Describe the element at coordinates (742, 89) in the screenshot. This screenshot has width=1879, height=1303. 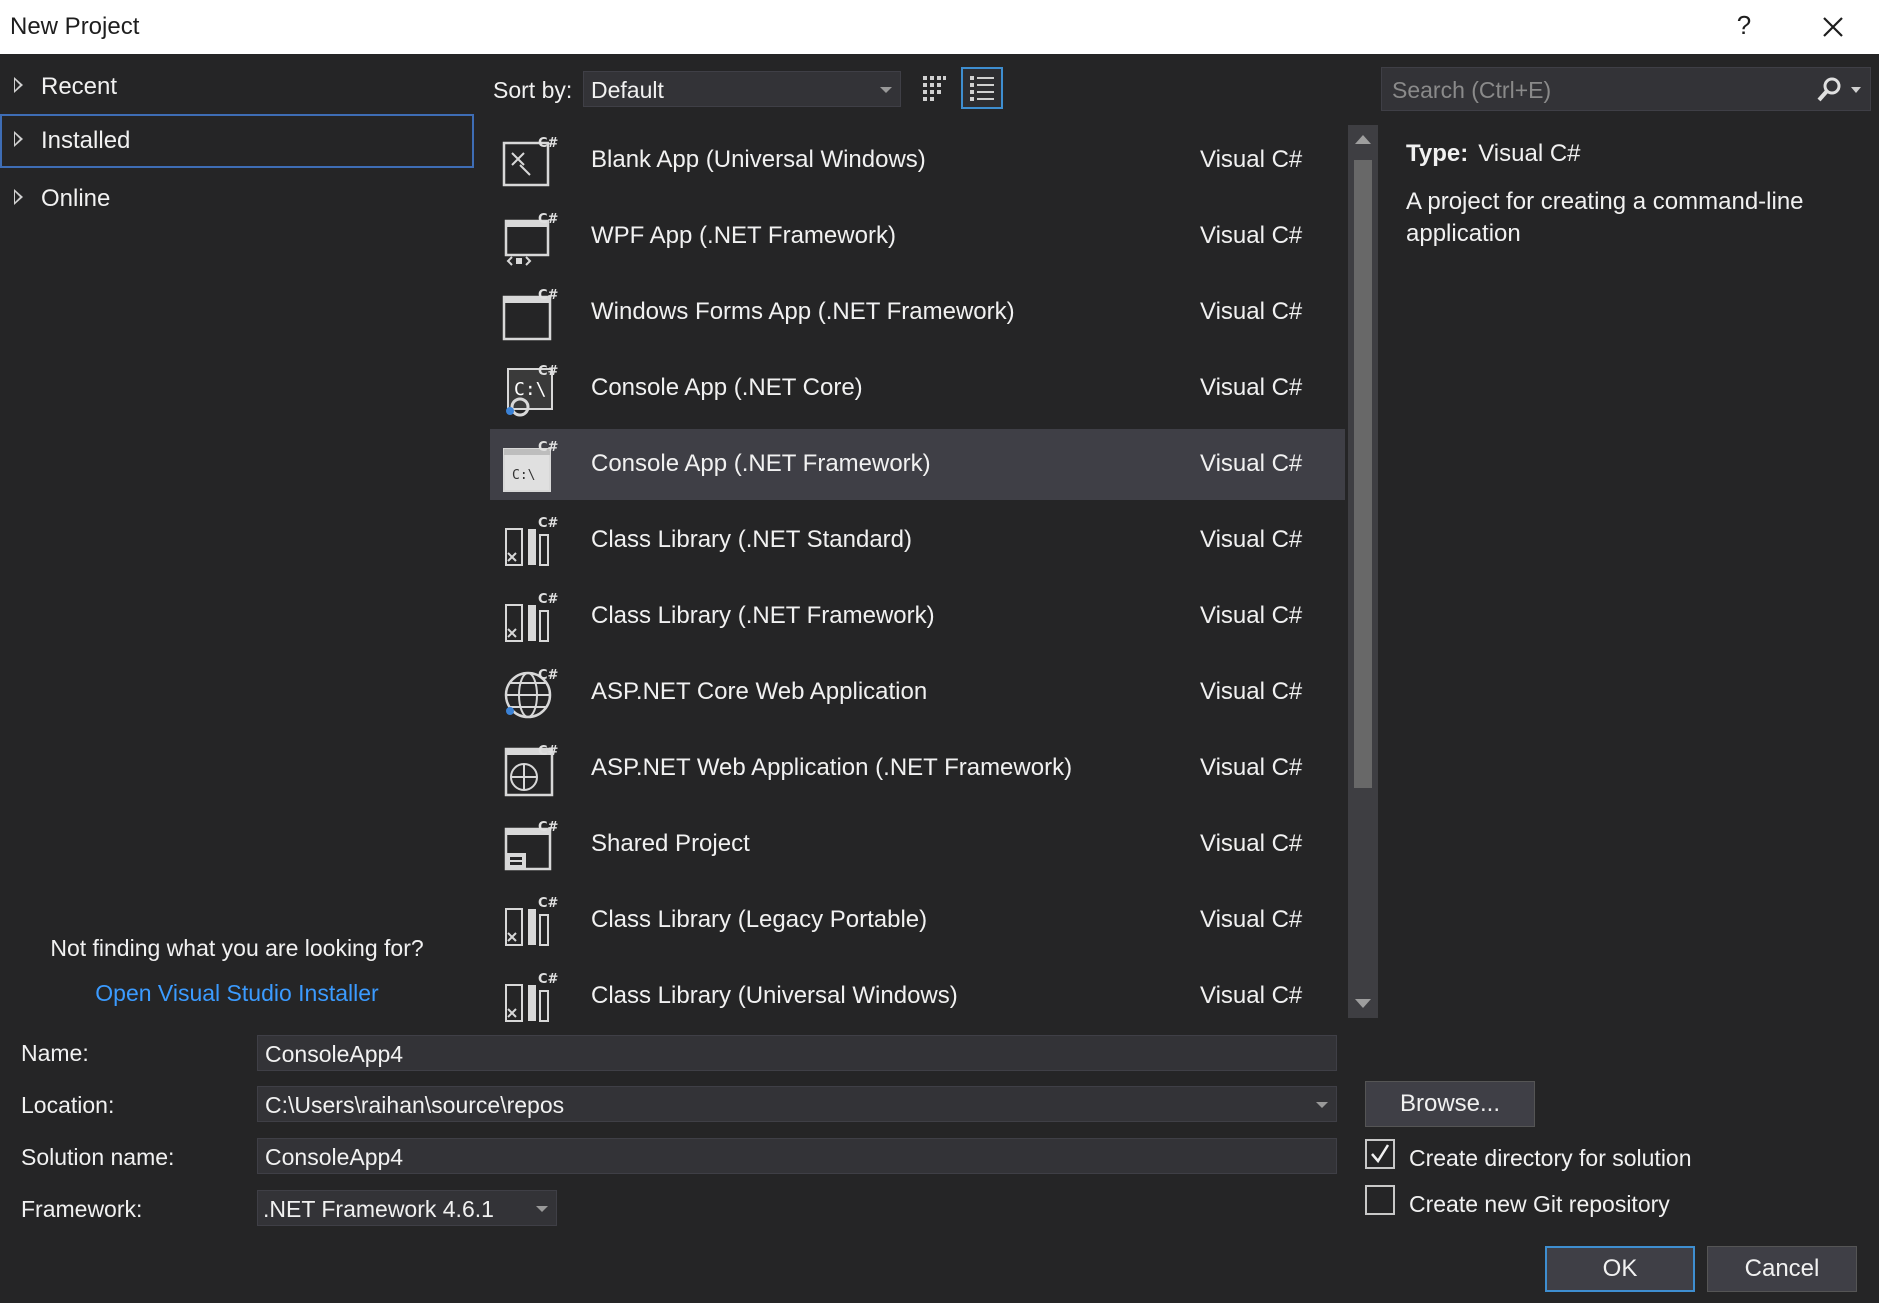
I see `sort-by-dropdown: Default` at that location.